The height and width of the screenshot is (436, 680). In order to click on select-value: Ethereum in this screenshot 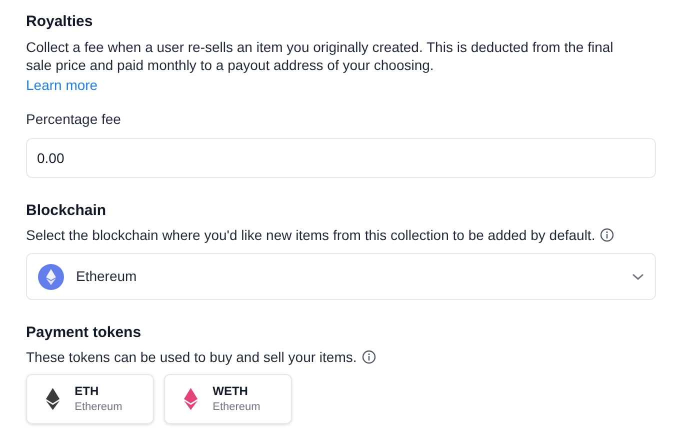, I will do `click(107, 276)`.